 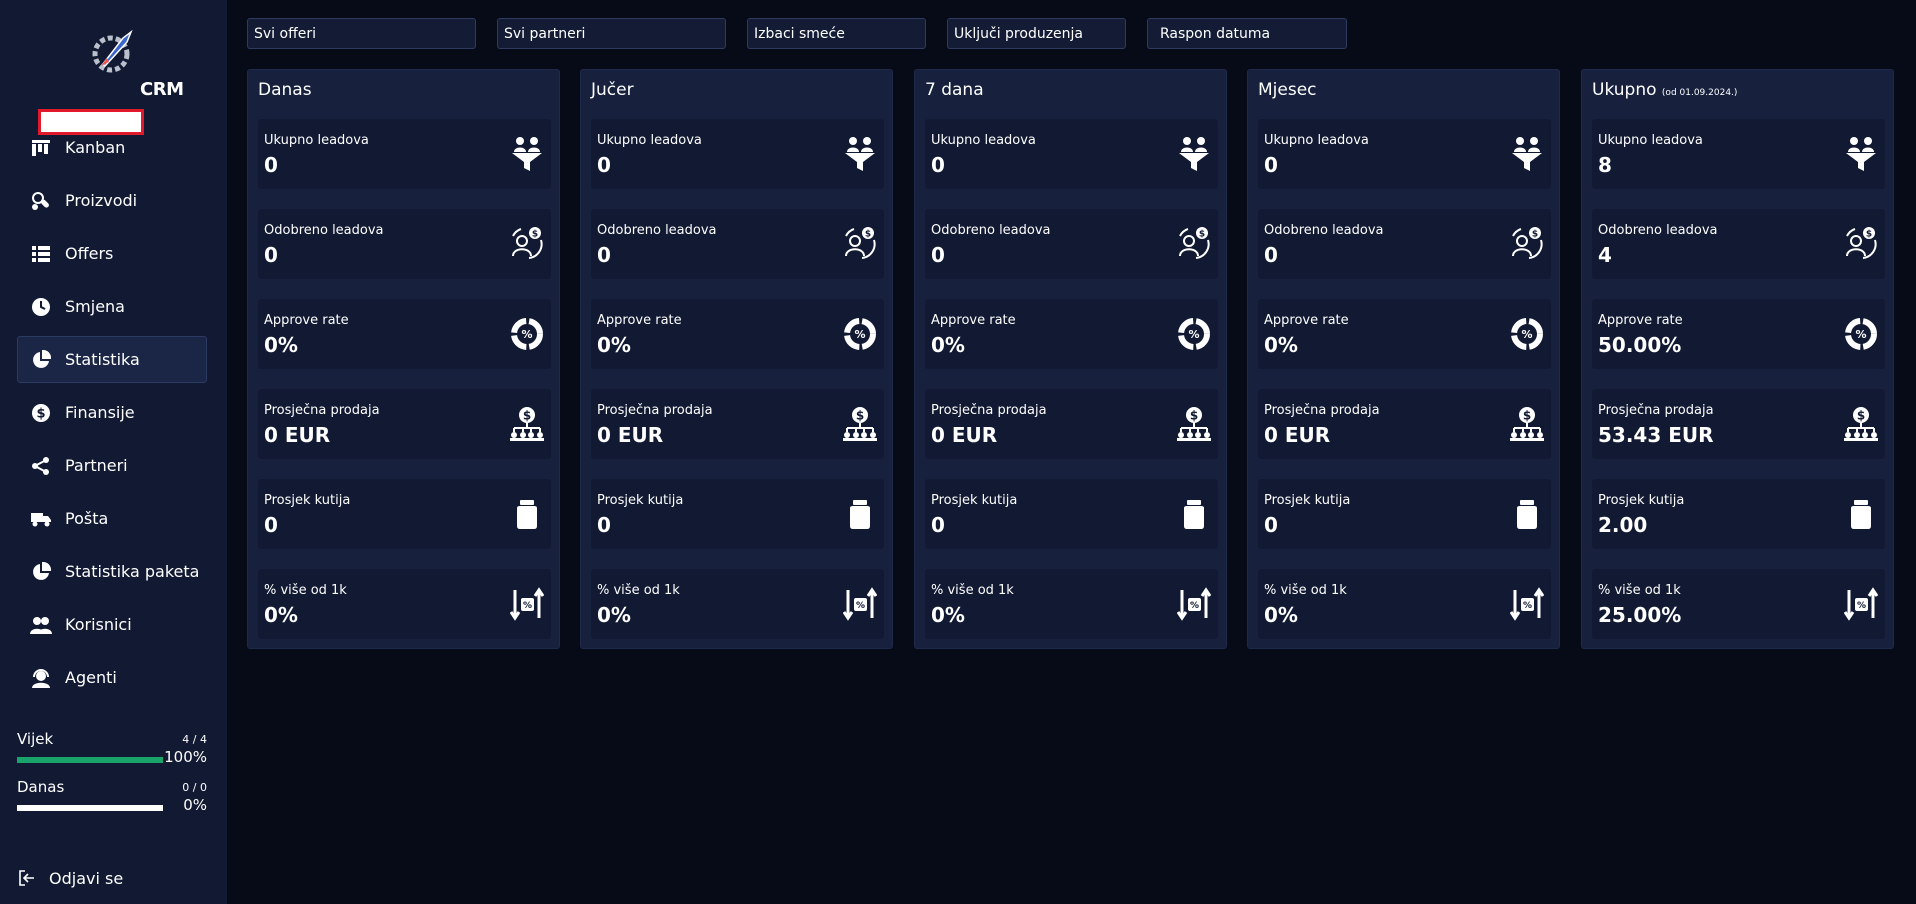 I want to click on sidebar-item-pošta: Pošta, so click(x=112, y=518).